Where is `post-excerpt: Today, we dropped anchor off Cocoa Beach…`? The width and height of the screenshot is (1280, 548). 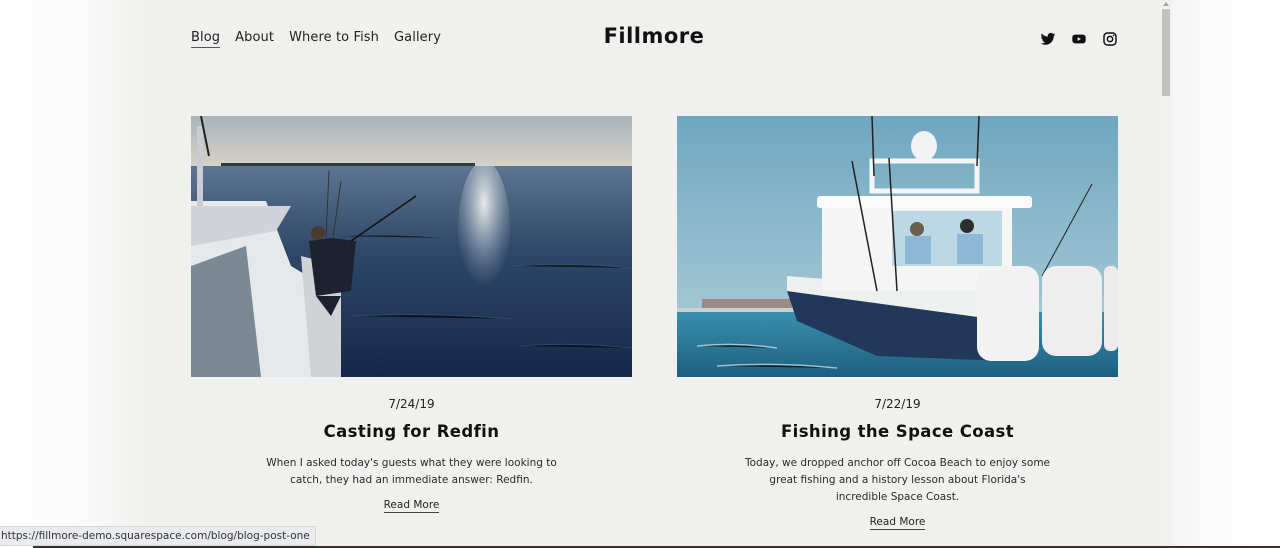
post-excerpt: Today, we dropped anchor off Cocoa Beach… is located at coordinates (897, 480).